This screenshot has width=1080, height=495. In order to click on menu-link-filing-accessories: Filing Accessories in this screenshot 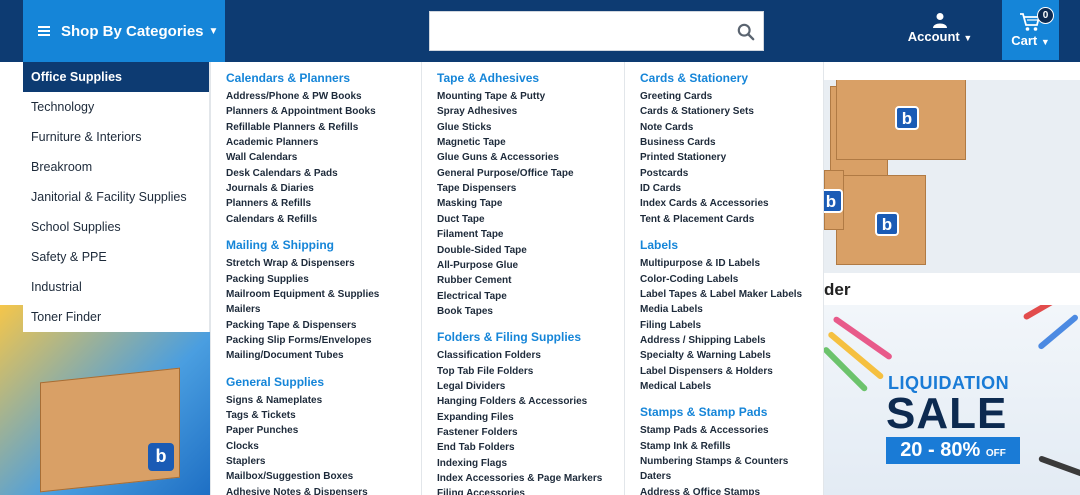, I will do `click(481, 491)`.